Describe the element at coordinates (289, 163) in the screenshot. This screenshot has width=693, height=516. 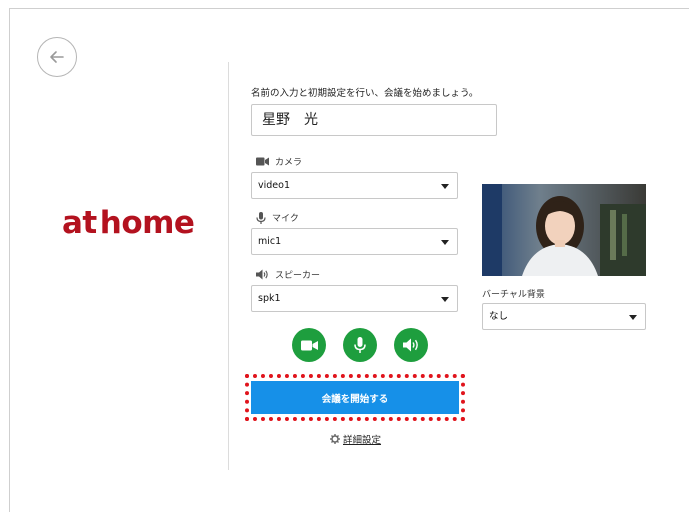
I see `camera-label-text: カメラ` at that location.